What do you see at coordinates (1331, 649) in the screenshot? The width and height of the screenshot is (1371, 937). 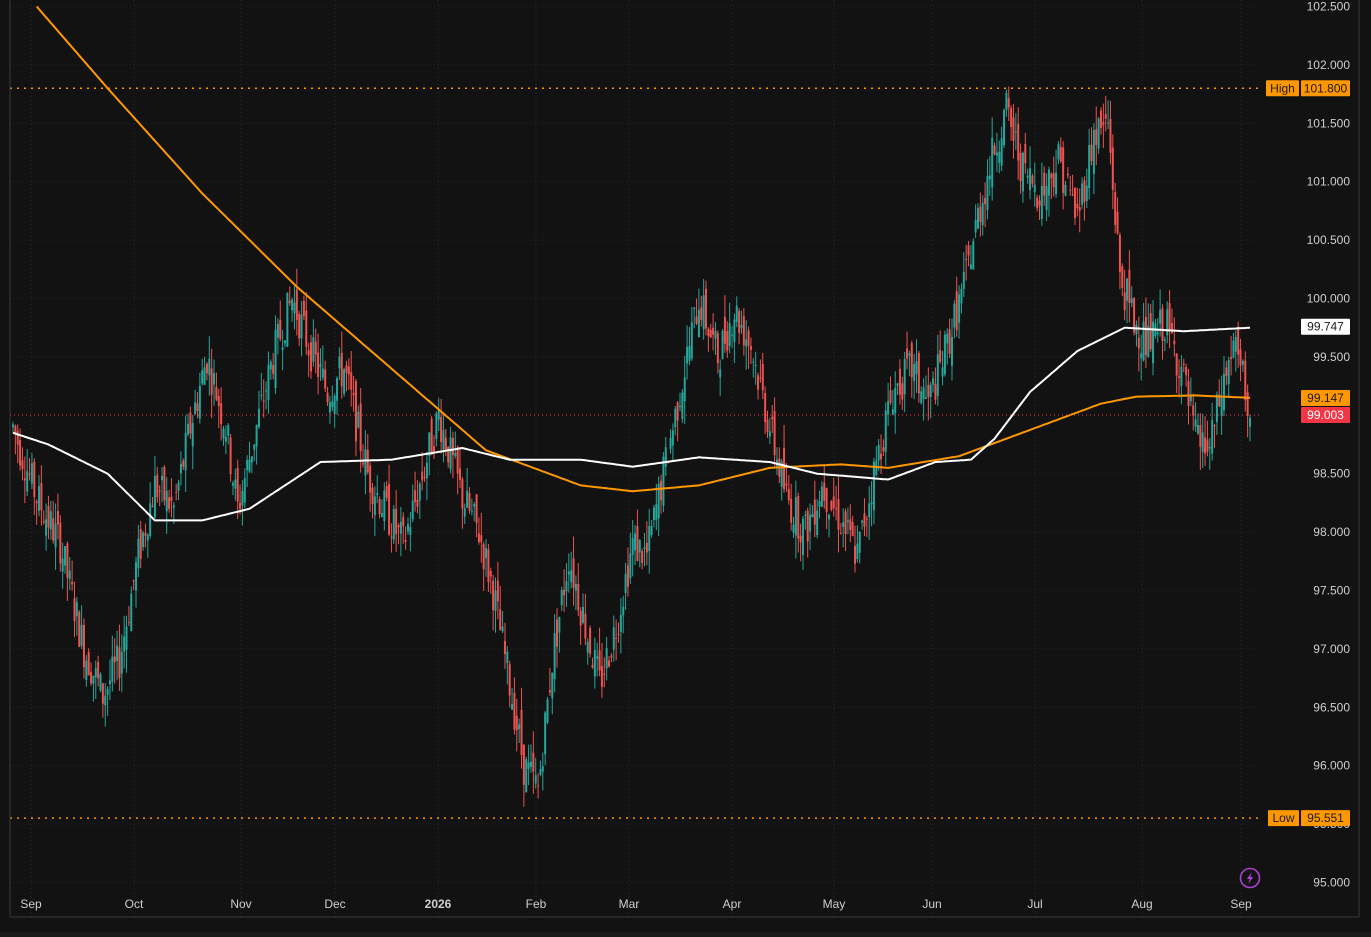 I see `price-tick-label: 97.000` at bounding box center [1331, 649].